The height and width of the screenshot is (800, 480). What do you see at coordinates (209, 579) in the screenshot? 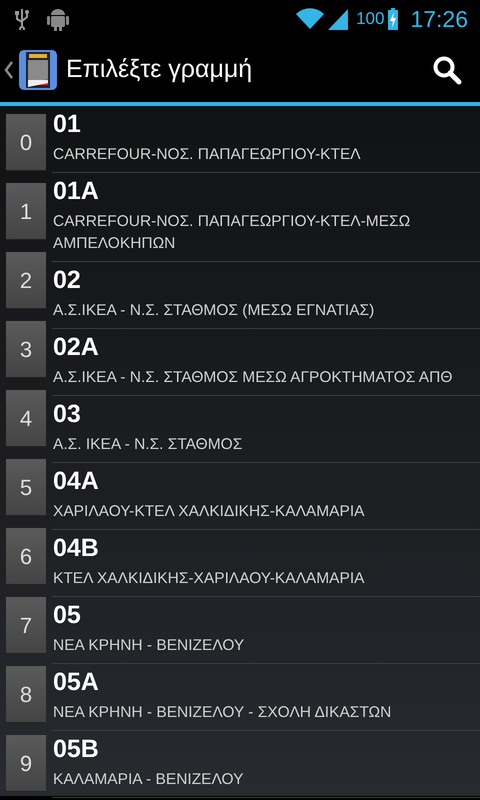
I see `route-name: ΚΤΕΛ ΧΑΛΚΙΔΙΚΗΣ-ΧΑΡΙΛΑΟΥ-ΚΑΛΑΜΑΡΙΑ` at bounding box center [209, 579].